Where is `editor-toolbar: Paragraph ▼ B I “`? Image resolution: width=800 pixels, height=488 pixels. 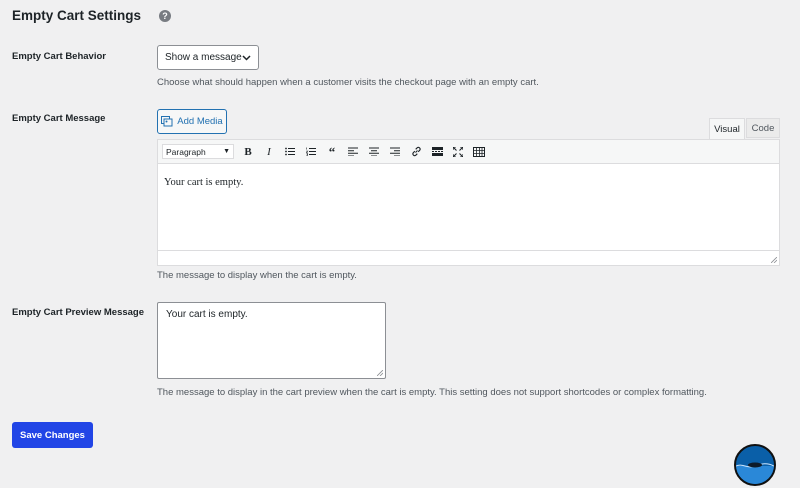
editor-toolbar: Paragraph ▼ B I “ is located at coordinates (468, 152).